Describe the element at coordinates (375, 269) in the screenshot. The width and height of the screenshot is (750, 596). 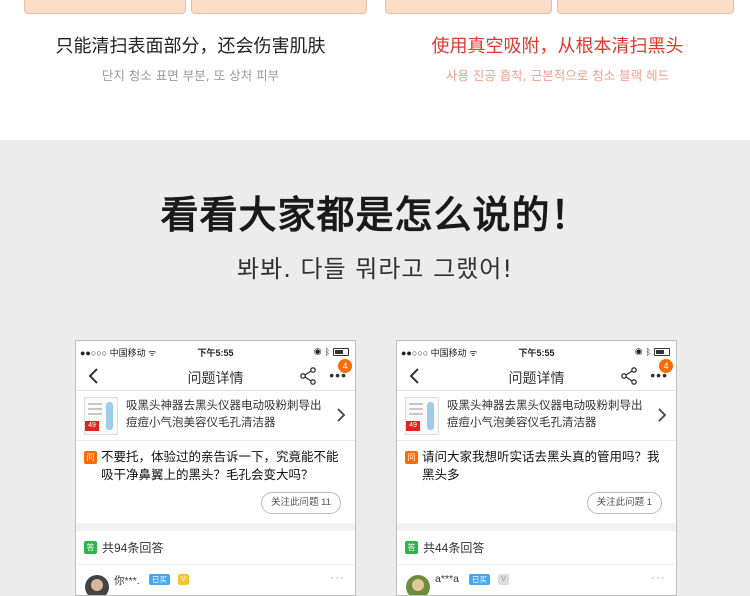
I see `reviews-subline: 봐봐. 다들 뭐라고 그랬어!` at that location.